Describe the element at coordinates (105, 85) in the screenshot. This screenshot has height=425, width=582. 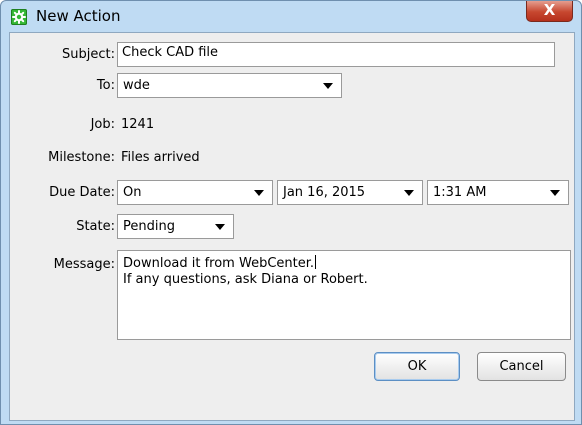
I see `to-label: To:` at that location.